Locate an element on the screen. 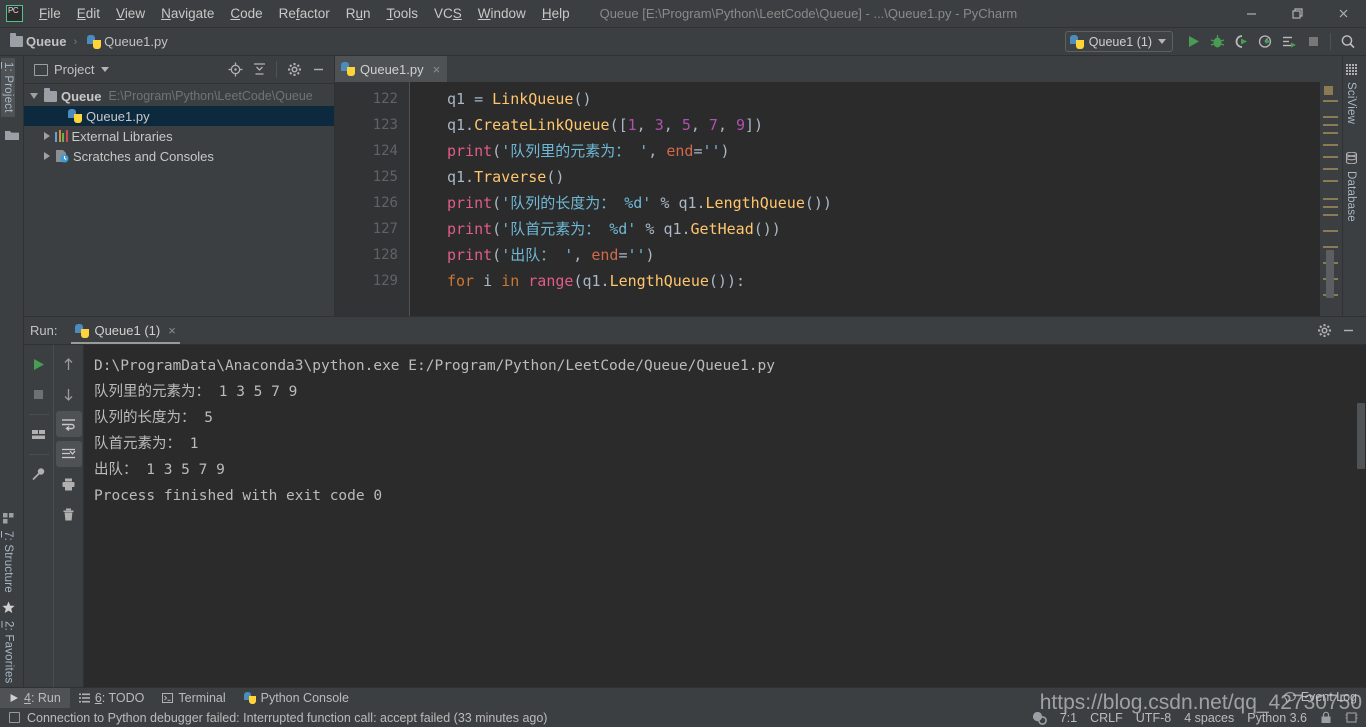 Image resolution: width=1366 pixels, height=727 pixels. code-line: q1.Traverse() is located at coordinates (894, 177).